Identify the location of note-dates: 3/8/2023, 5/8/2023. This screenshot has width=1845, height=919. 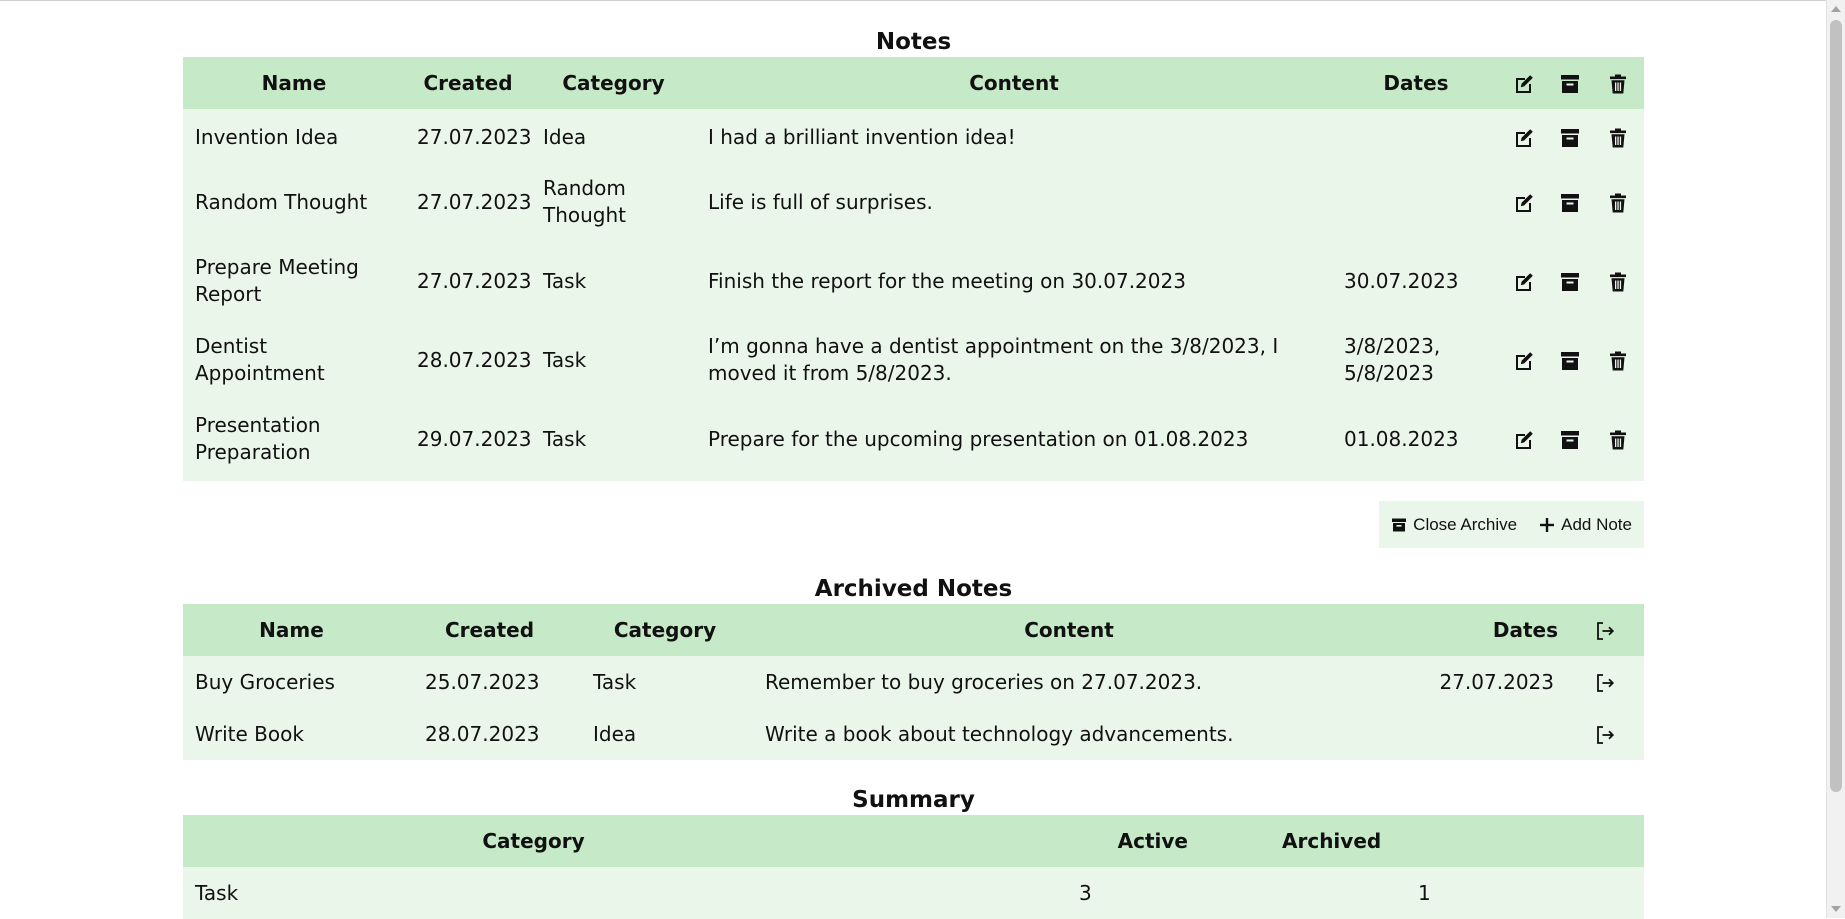
(1392, 359).